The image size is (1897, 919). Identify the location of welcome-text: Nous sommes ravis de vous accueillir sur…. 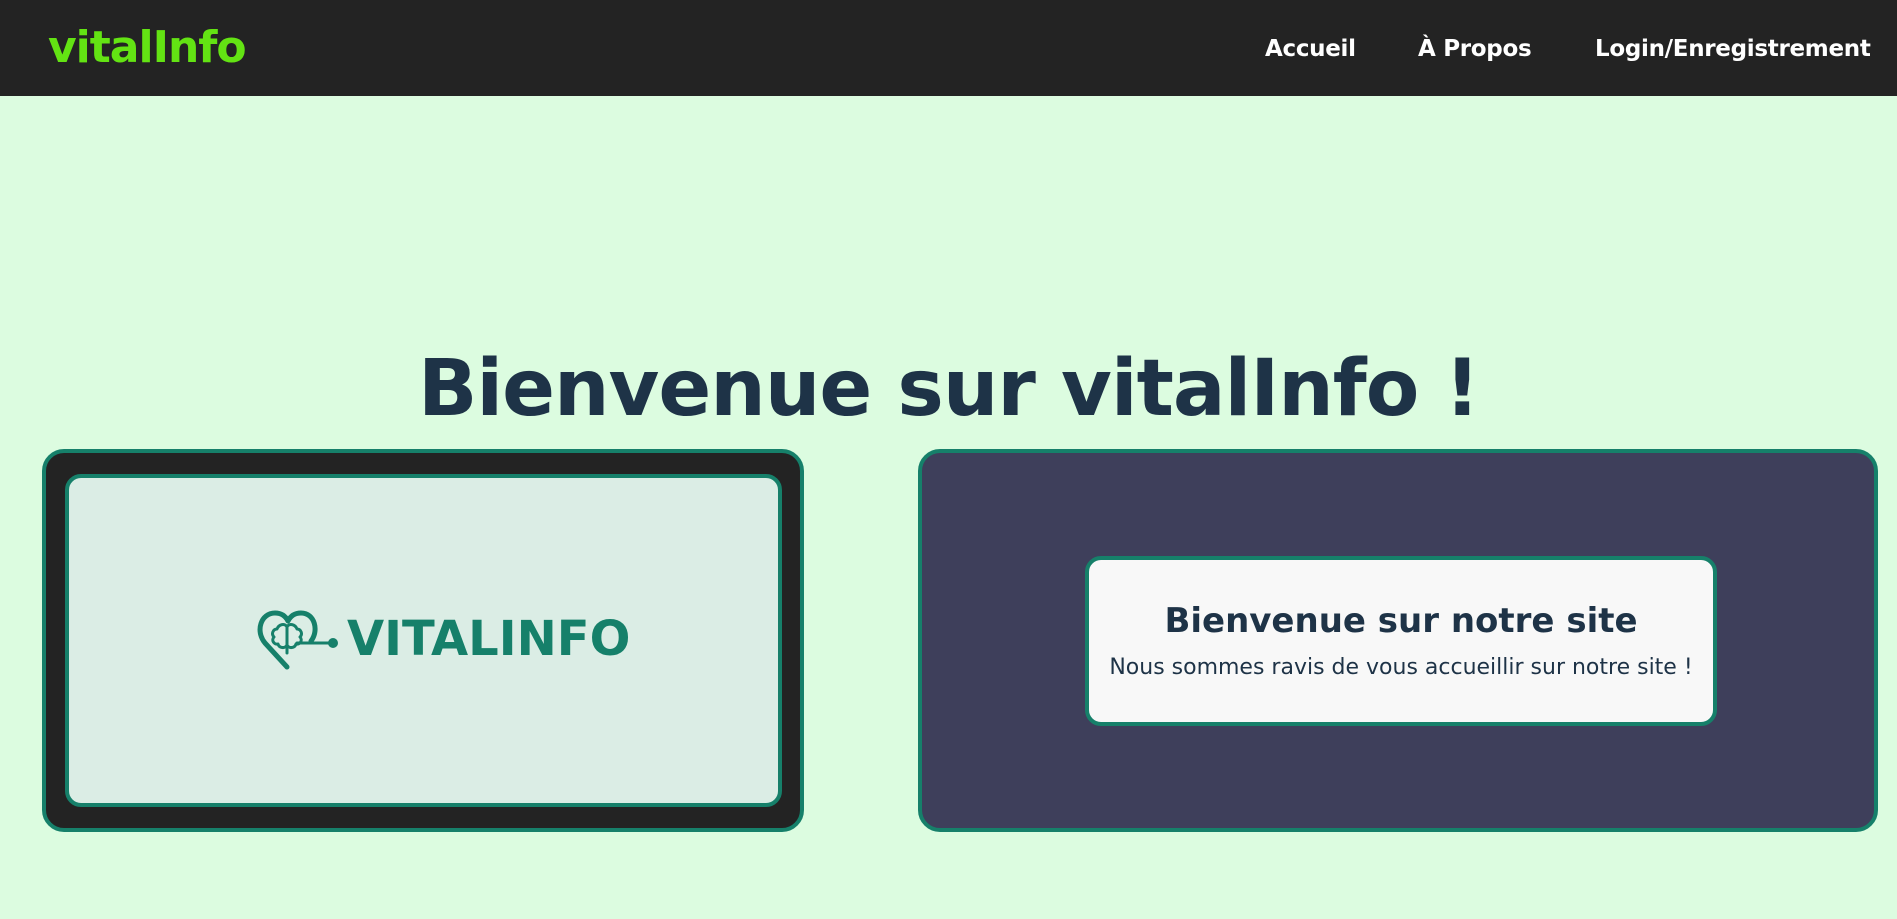
(1401, 667).